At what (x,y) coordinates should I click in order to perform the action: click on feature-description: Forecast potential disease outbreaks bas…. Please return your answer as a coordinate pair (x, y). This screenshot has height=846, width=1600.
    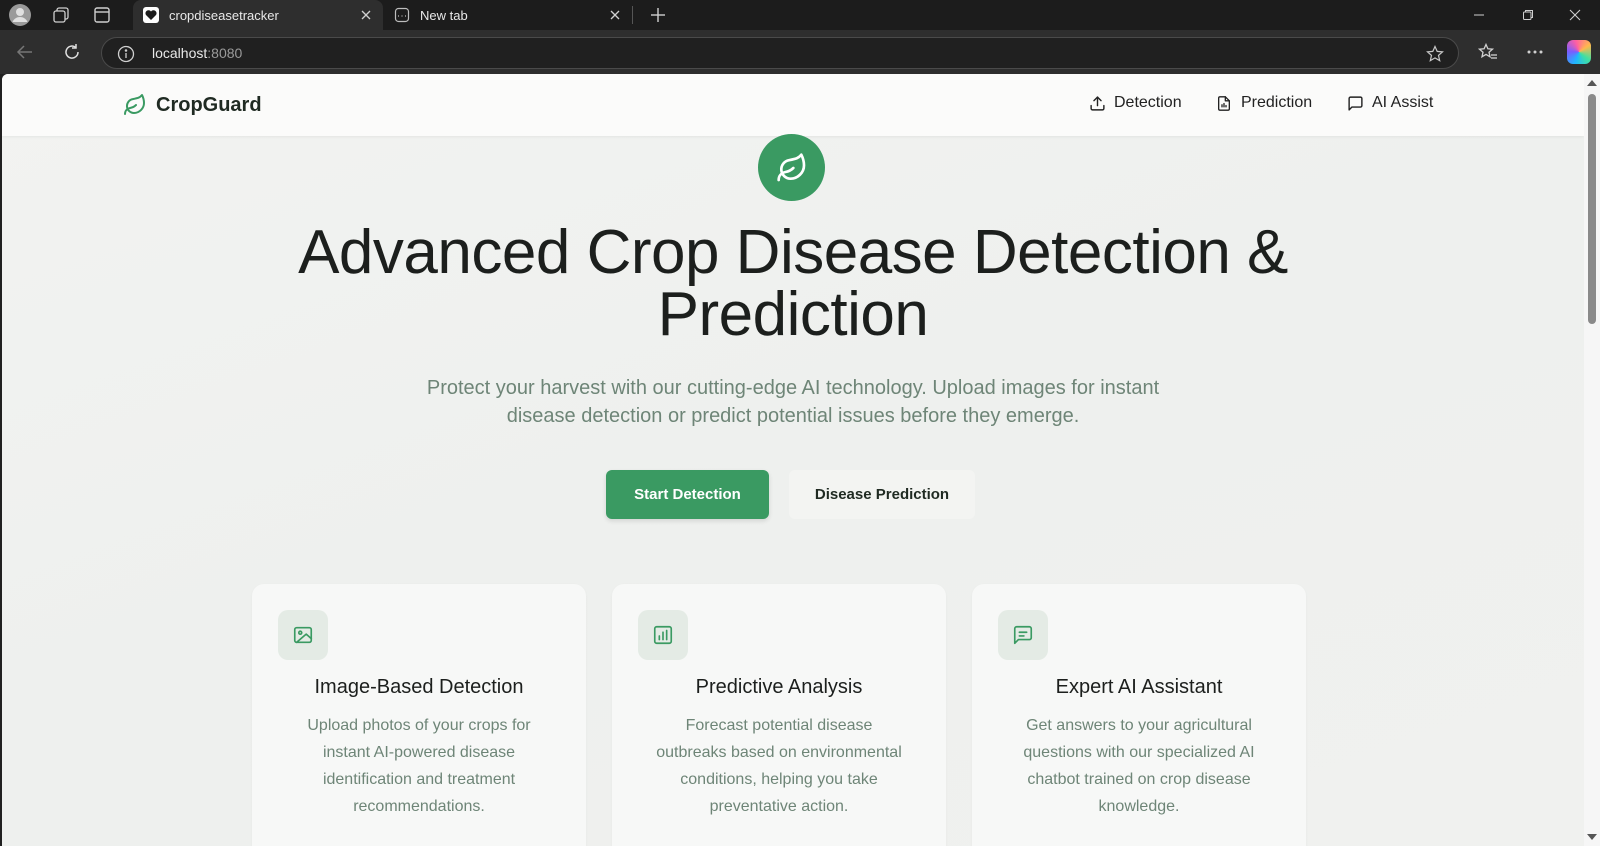
    Looking at the image, I should click on (779, 766).